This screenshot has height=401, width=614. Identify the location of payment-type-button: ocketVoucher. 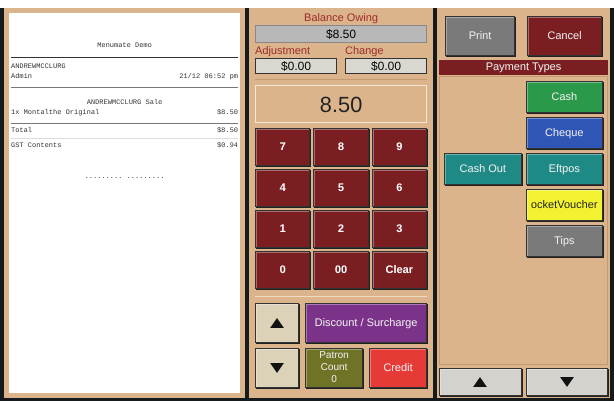
(564, 205).